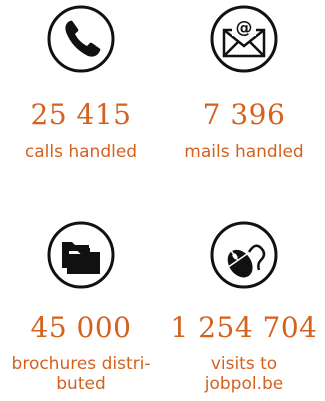 The height and width of the screenshot is (401, 325). Describe the element at coordinates (244, 374) in the screenshot. I see `stat-label: visits to jobpol.be` at that location.